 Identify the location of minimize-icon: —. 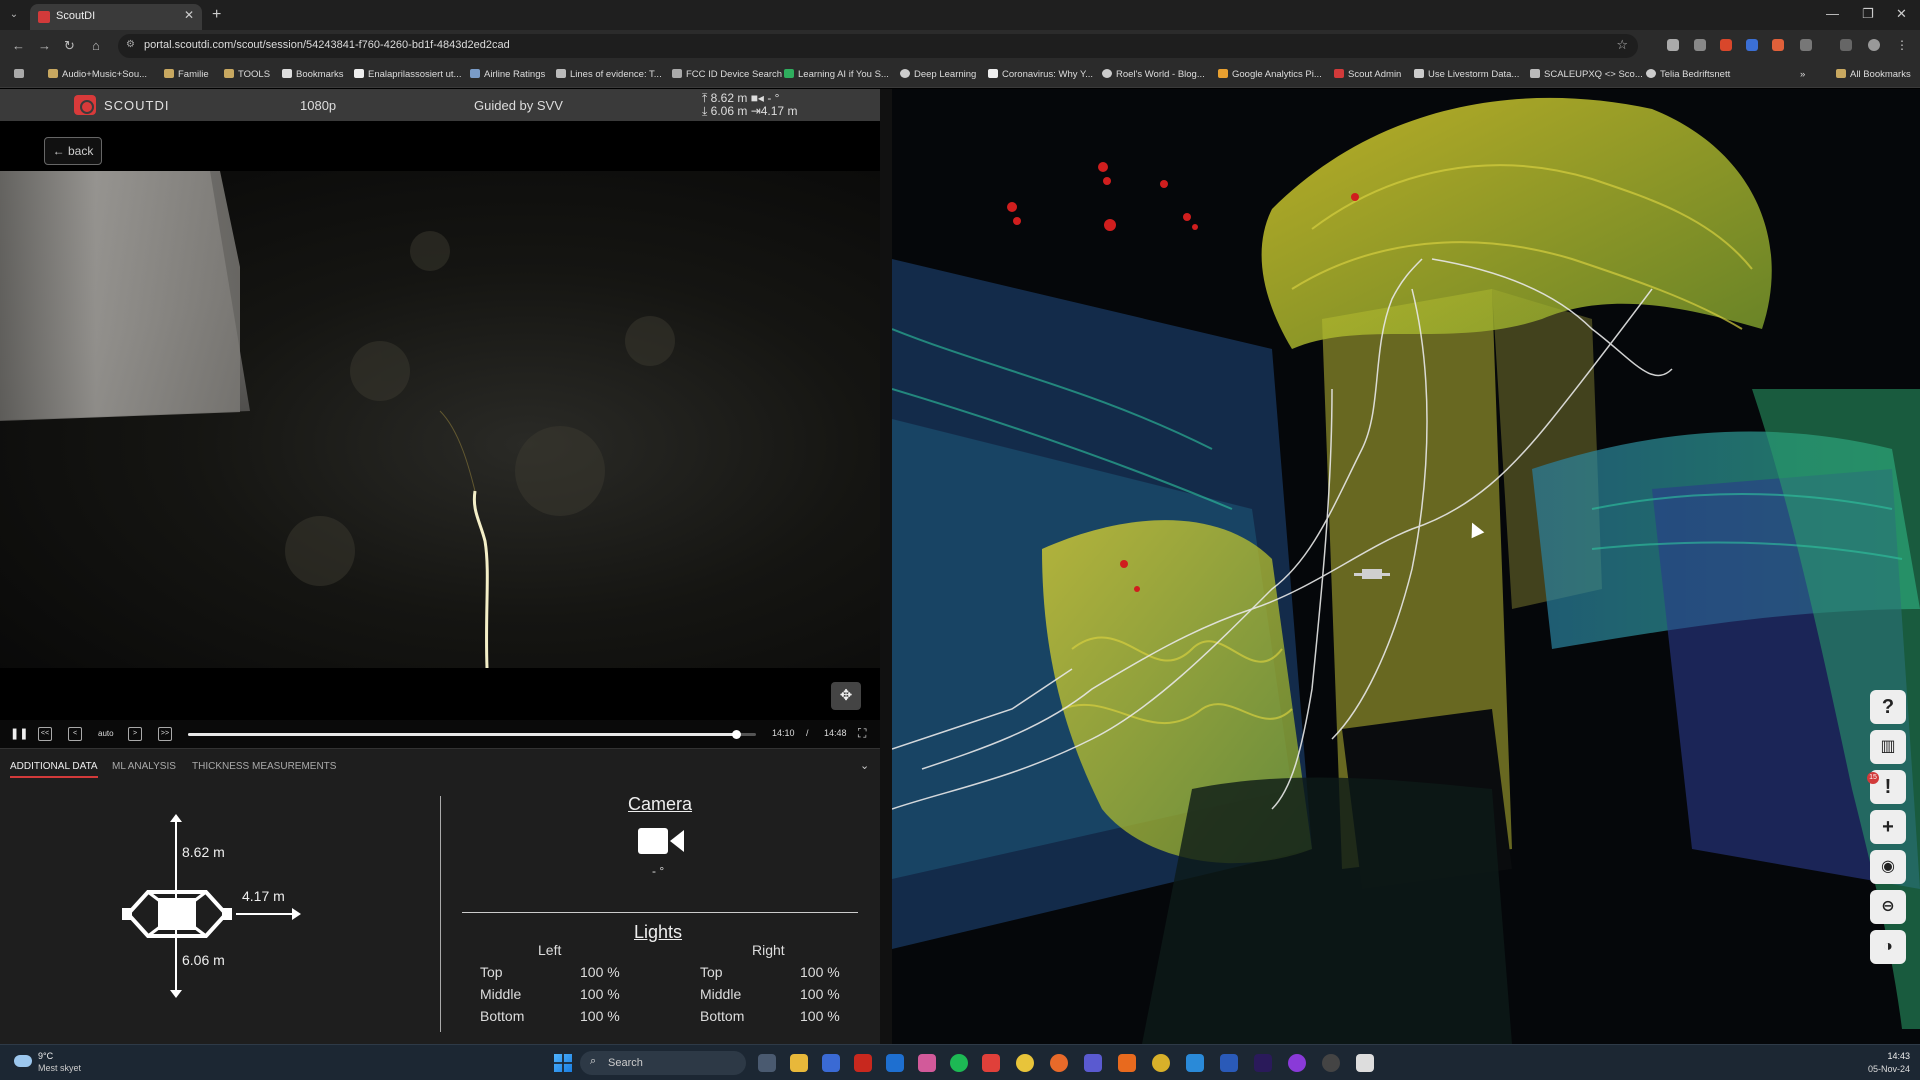
(1832, 13).